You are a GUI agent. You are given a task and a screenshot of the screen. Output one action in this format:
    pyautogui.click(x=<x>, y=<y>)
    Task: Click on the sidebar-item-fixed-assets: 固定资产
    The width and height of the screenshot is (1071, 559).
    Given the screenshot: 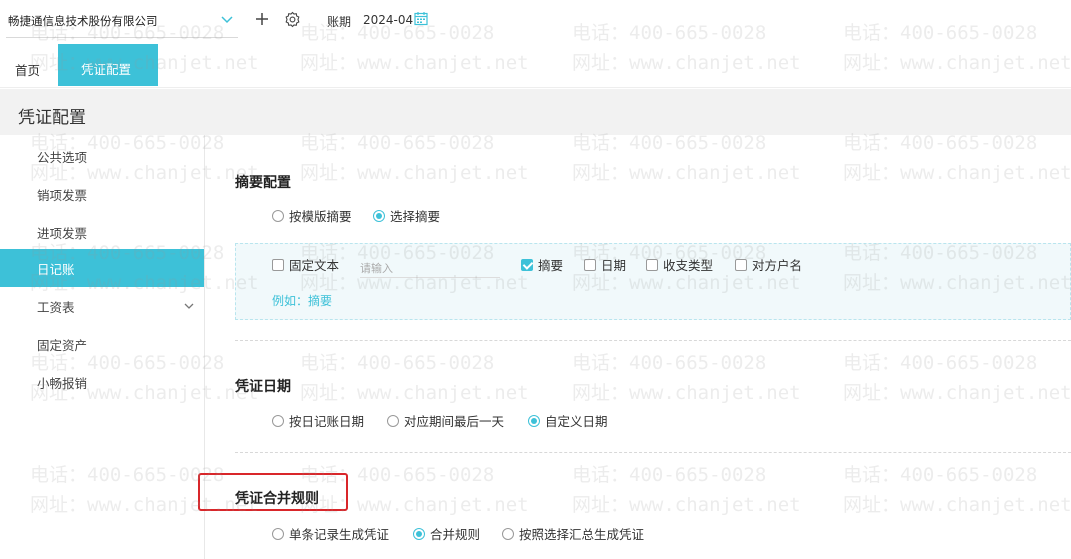 What is the action you would take?
    pyautogui.click(x=102, y=344)
    